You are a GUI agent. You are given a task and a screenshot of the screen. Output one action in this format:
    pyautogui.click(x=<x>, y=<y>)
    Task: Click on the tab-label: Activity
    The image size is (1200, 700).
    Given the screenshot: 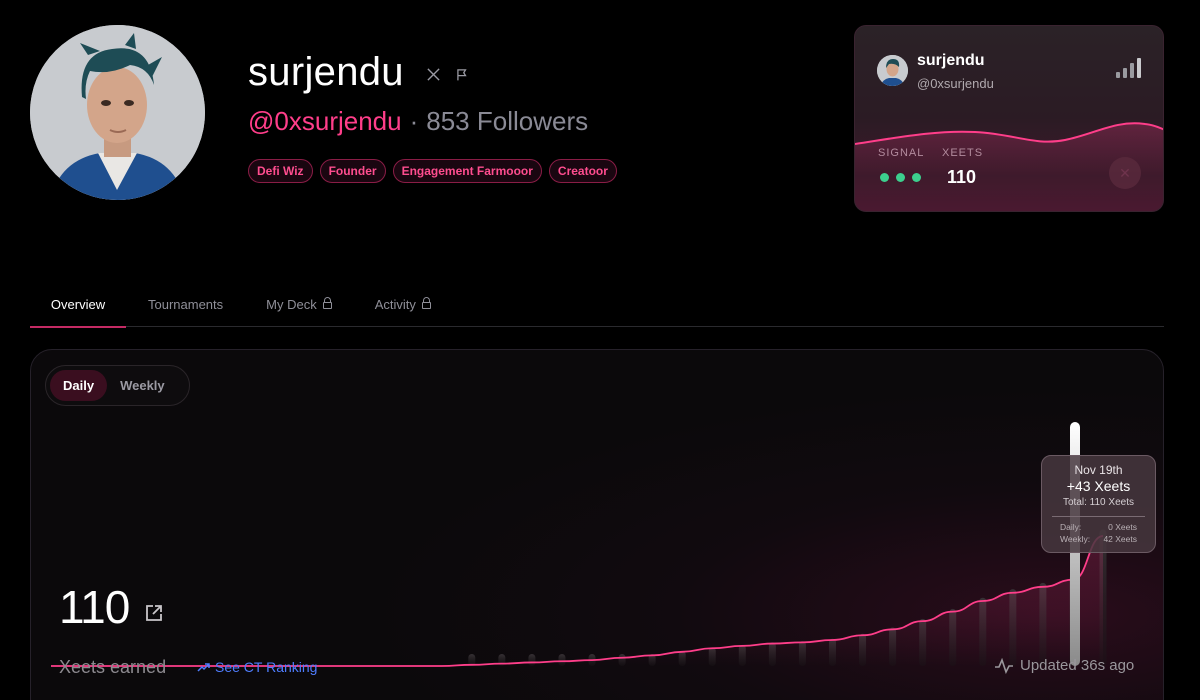 What is the action you would take?
    pyautogui.click(x=395, y=304)
    